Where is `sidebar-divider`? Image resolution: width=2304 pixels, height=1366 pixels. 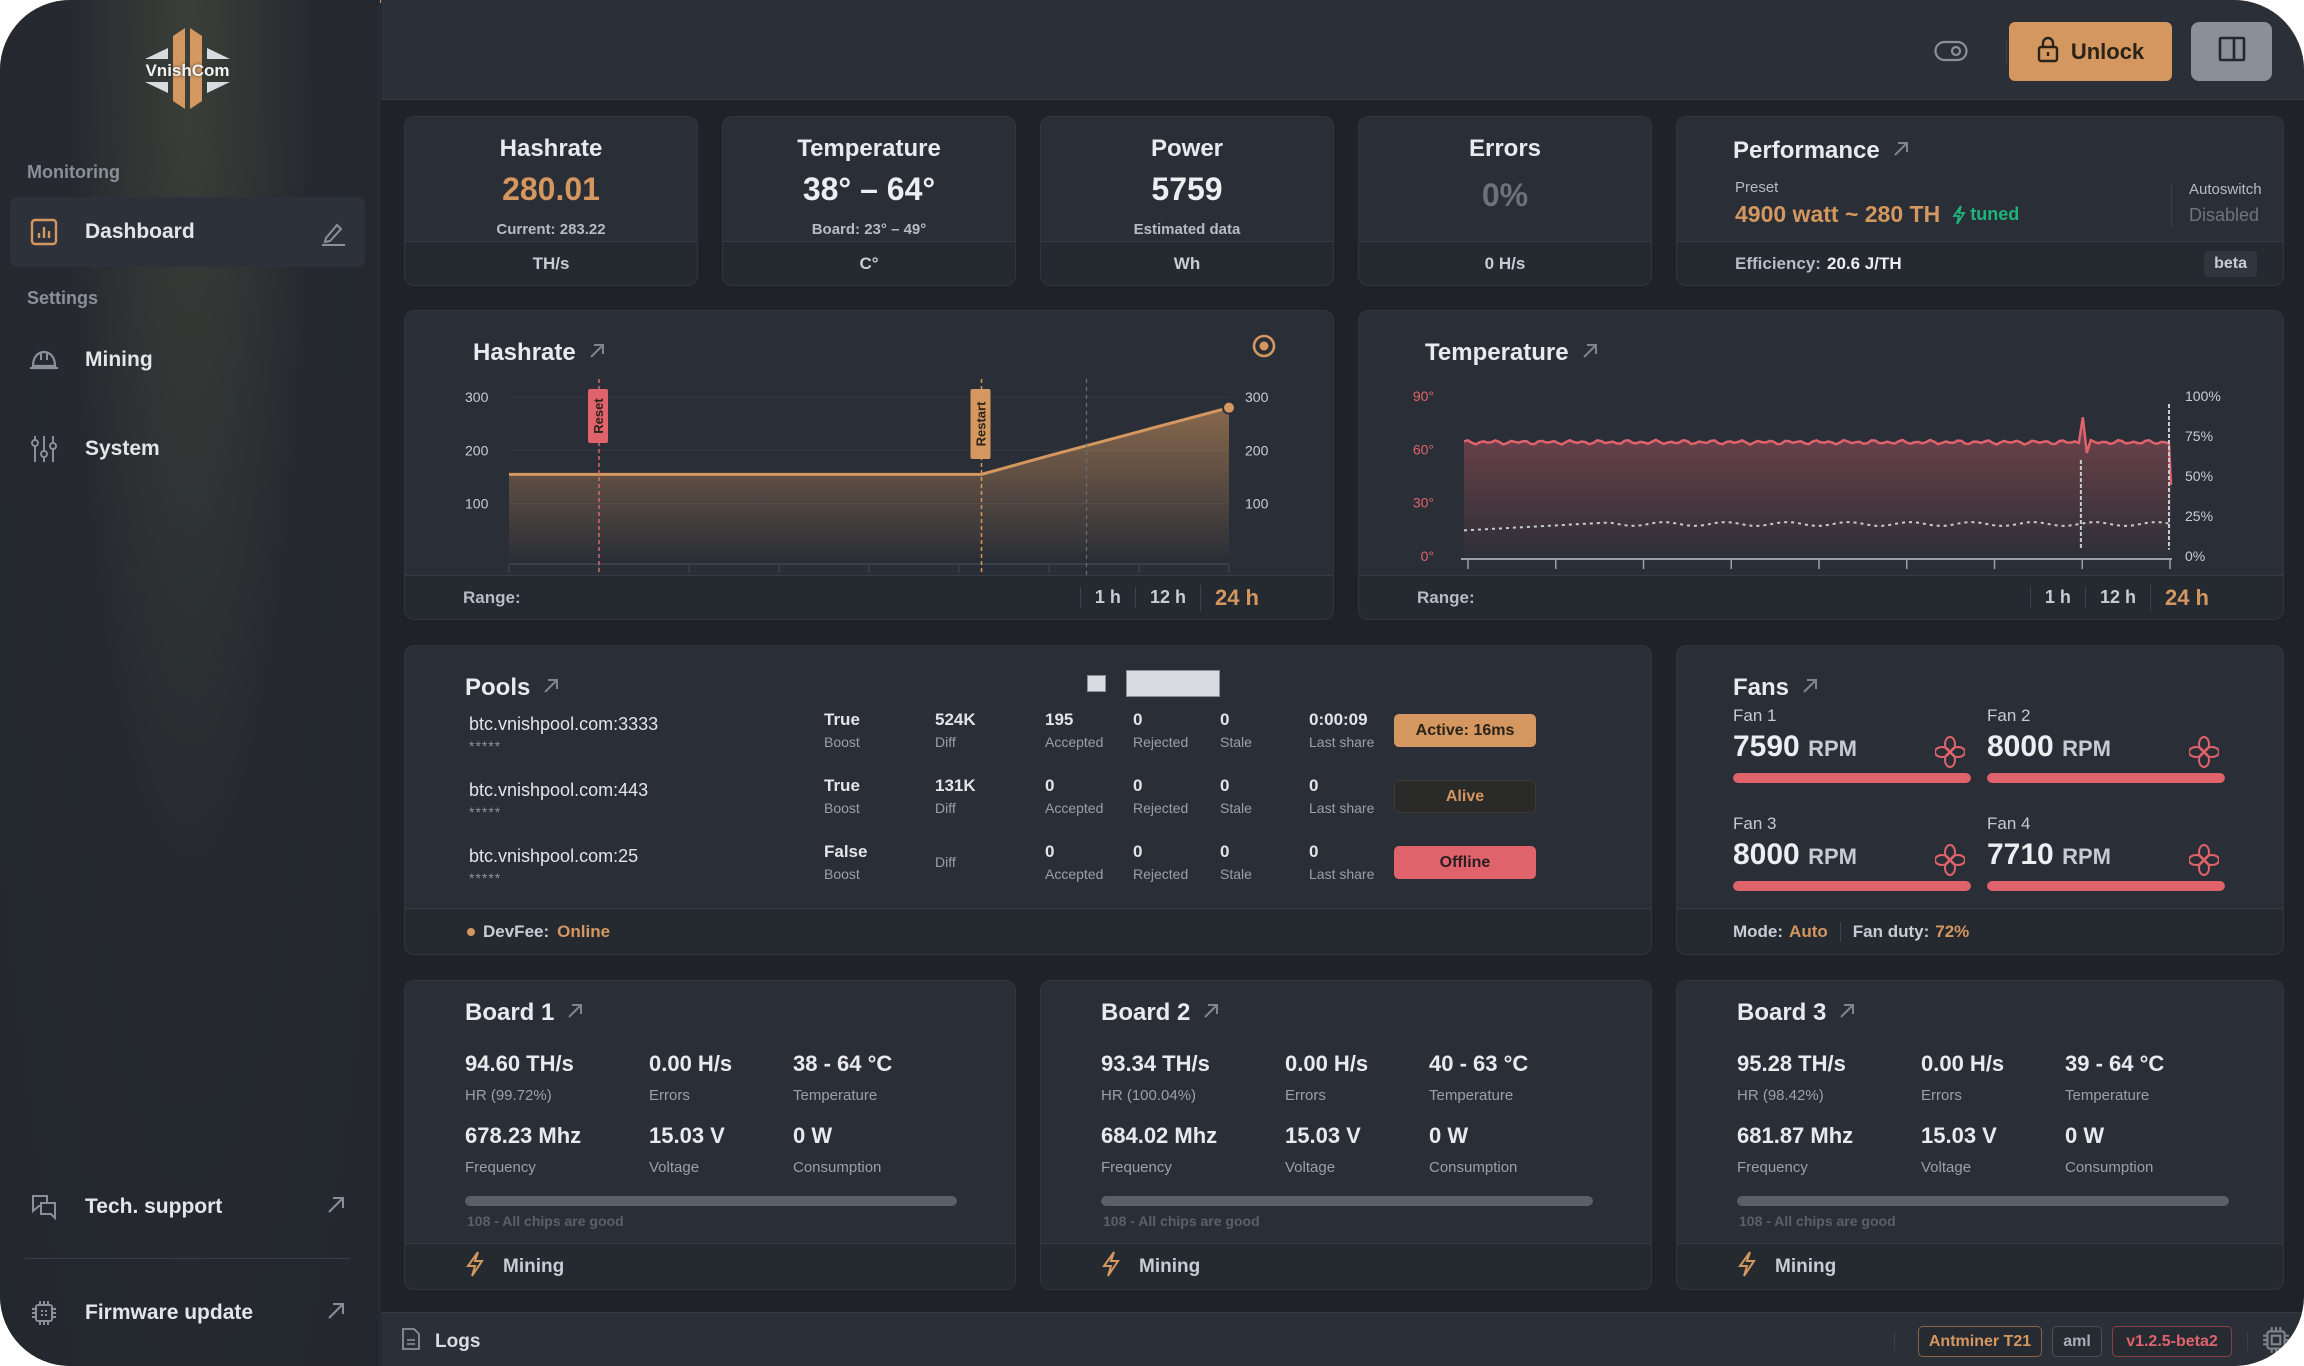 sidebar-divider is located at coordinates (187, 1258).